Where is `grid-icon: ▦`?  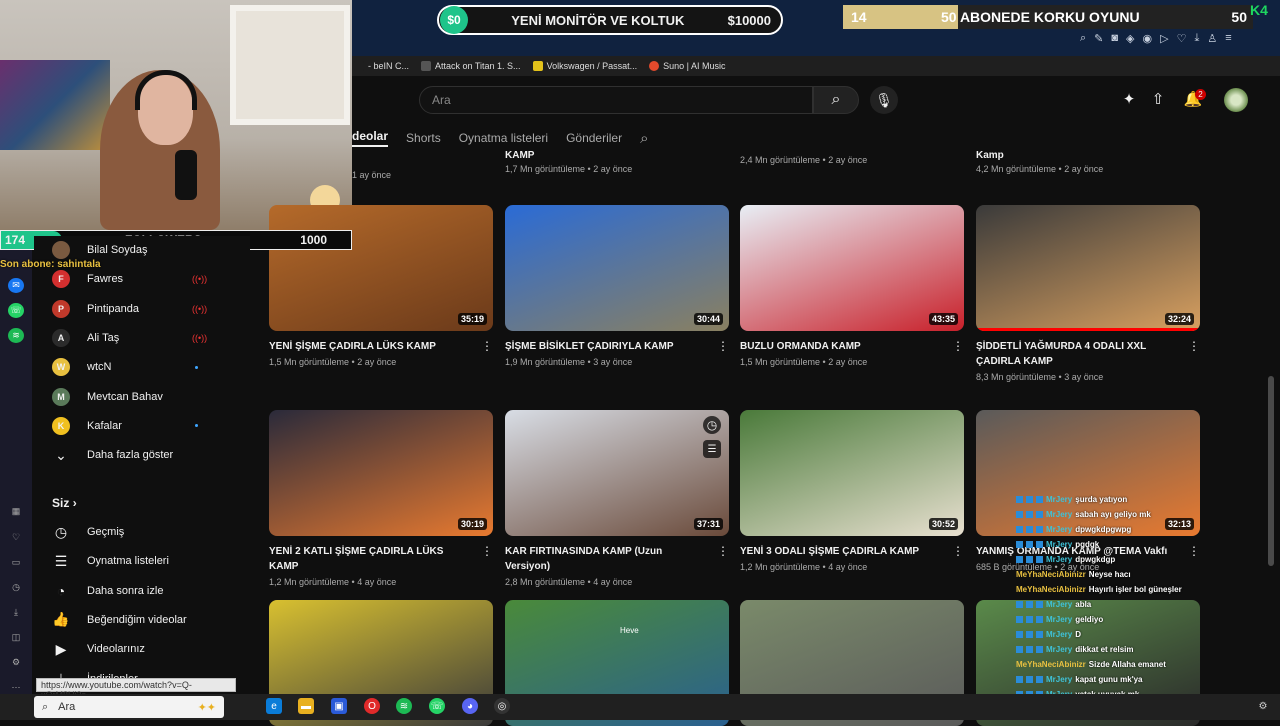
grid-icon: ▦ is located at coordinates (16, 511).